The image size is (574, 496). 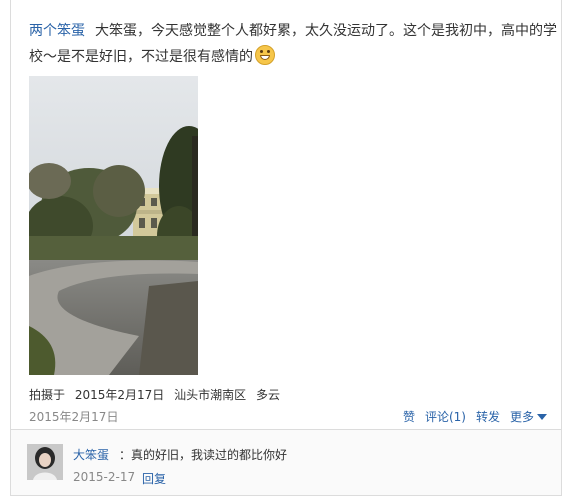 What do you see at coordinates (475, 416) in the screenshot?
I see `post-actions: 赞 评论(1) 转发 更多` at bounding box center [475, 416].